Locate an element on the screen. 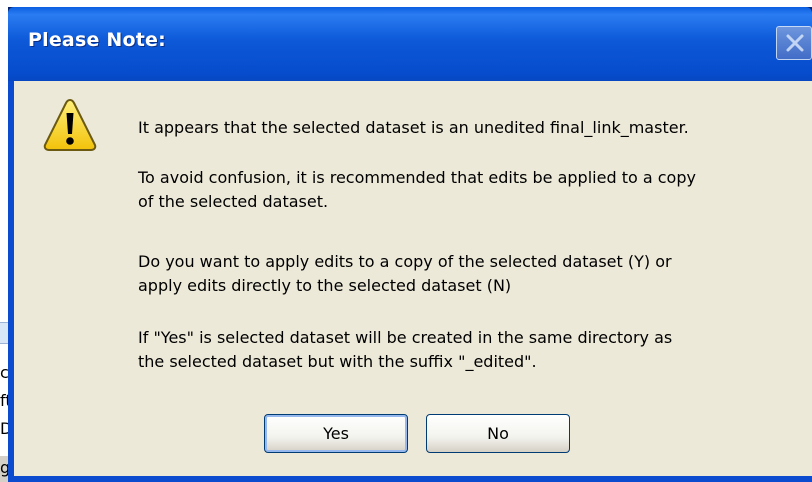 The image size is (812, 482). message-line: of the selected dataset. is located at coordinates (233, 201).